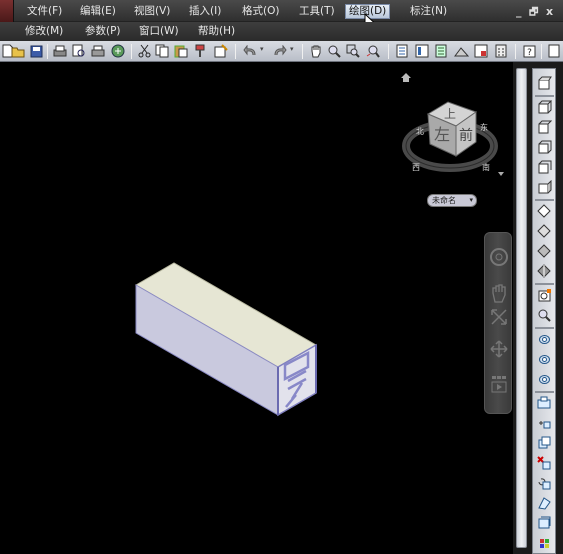 The image size is (563, 554). Describe the element at coordinates (317, 11) in the screenshot. I see `menu-tools: 工具(T)` at that location.